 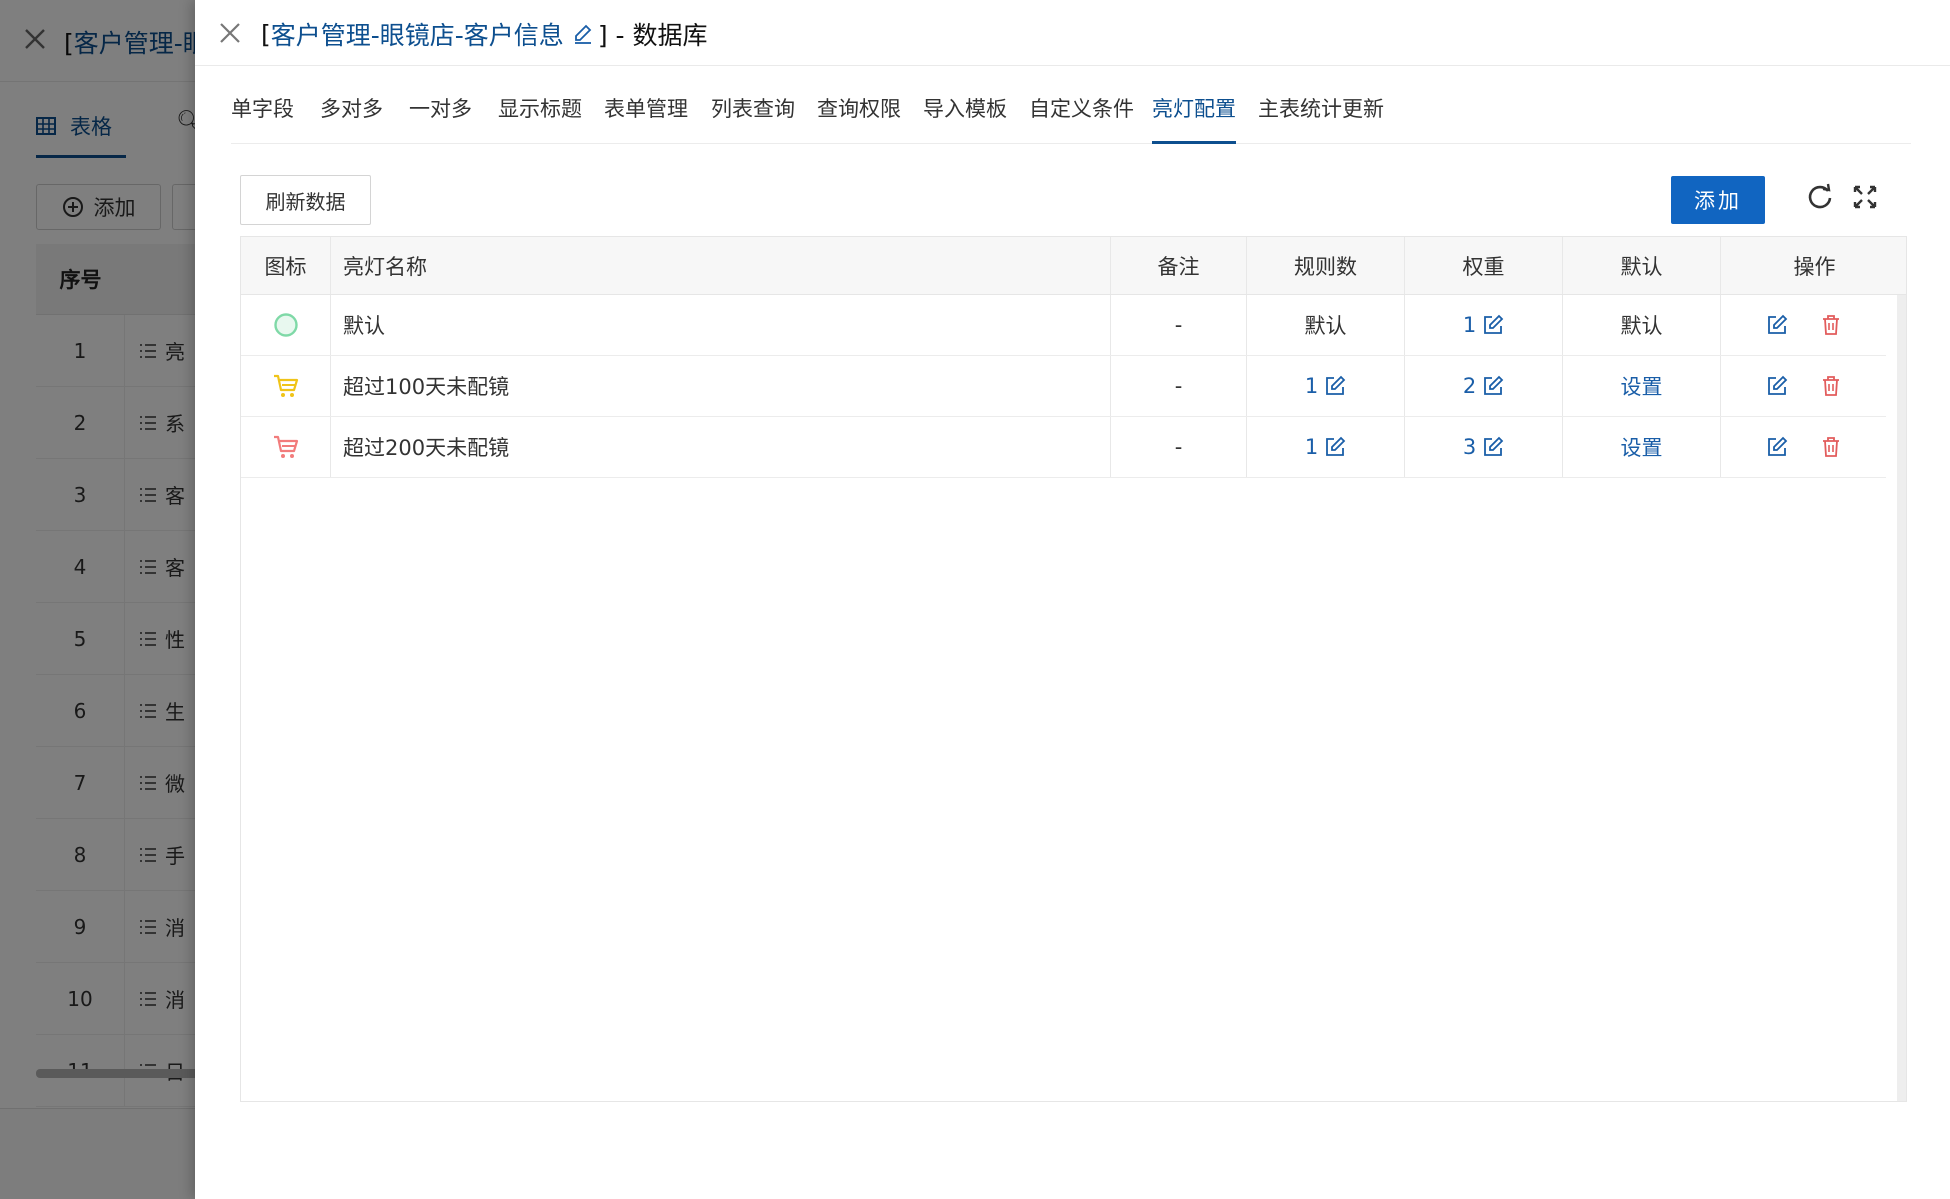 I want to click on tab-3: 一对多, so click(x=440, y=113).